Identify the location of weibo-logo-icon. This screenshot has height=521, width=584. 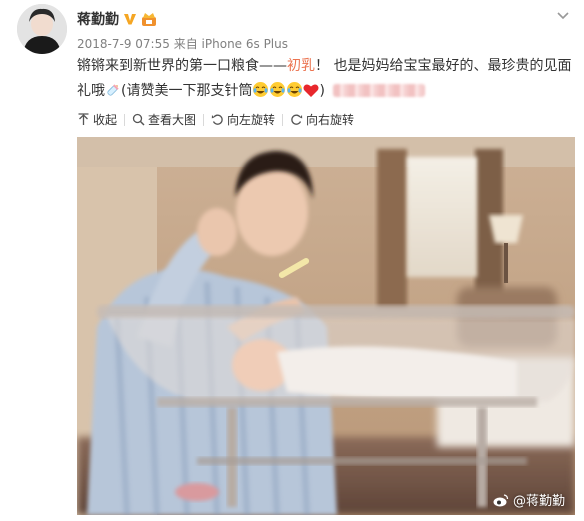
(501, 500).